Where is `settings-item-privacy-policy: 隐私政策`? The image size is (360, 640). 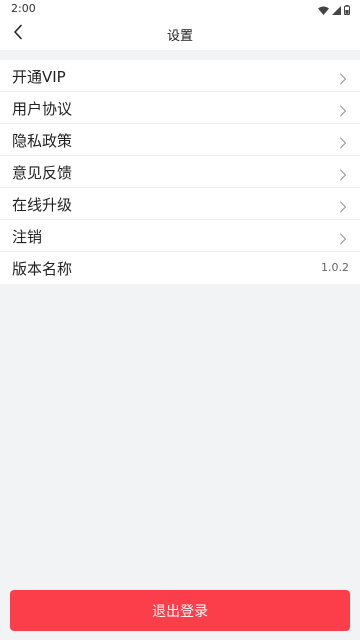
settings-item-privacy-policy: 隐私政策 is located at coordinates (180, 140).